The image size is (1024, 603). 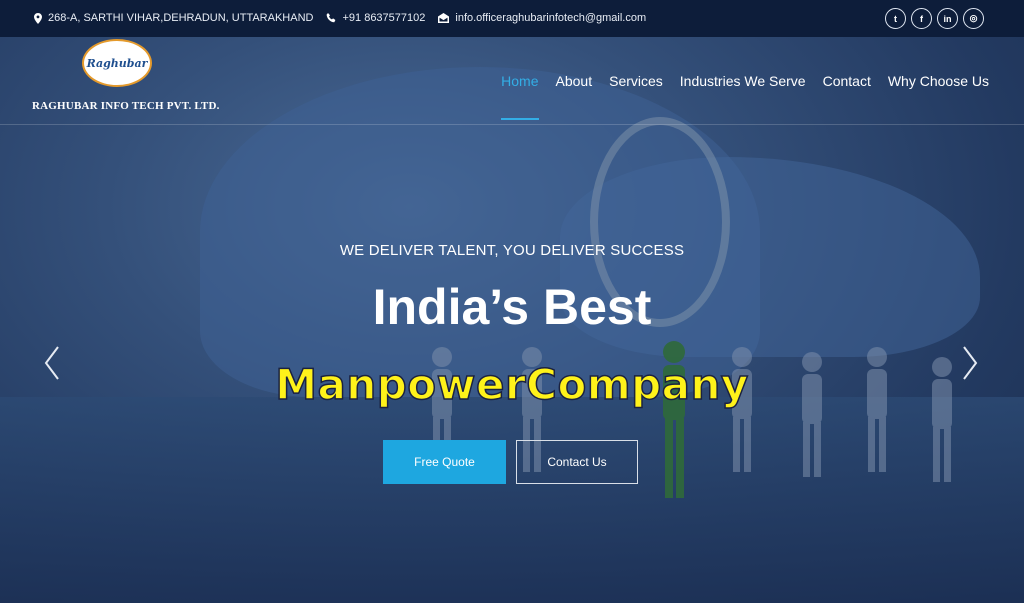 I want to click on nav-services: Services, so click(x=636, y=81).